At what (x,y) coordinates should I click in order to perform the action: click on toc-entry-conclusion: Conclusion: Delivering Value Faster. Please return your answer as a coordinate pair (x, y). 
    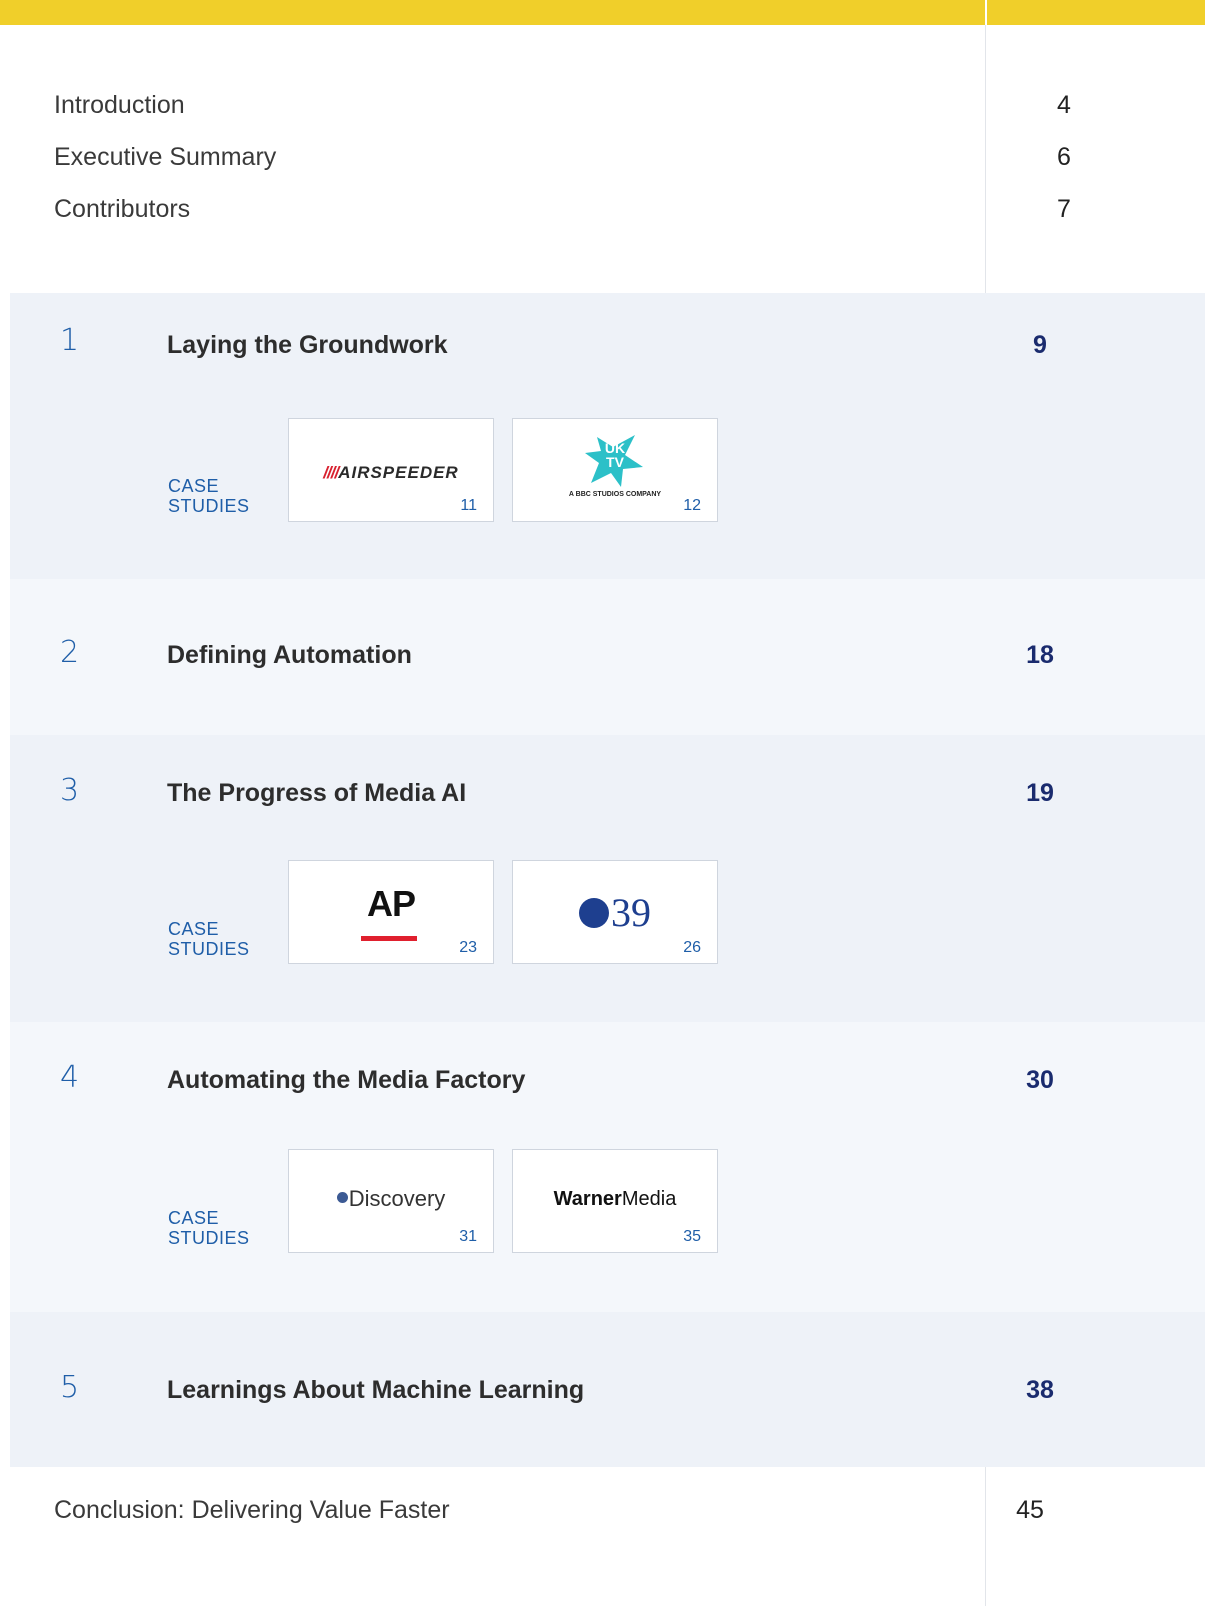
    Looking at the image, I should click on (252, 1510).